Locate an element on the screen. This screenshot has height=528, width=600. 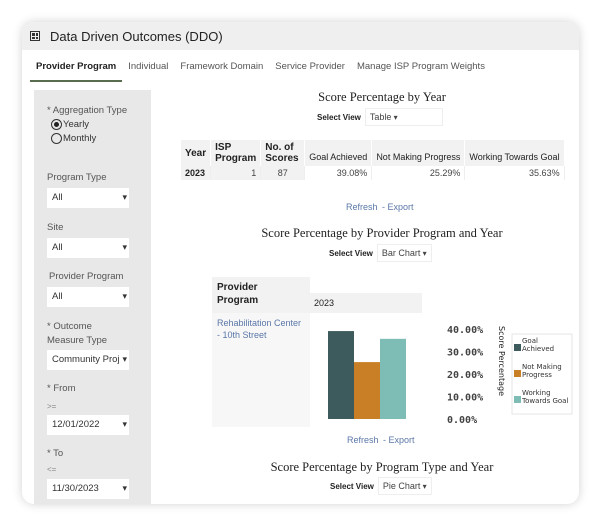
y-tick-label: 40.00% is located at coordinates (465, 330).